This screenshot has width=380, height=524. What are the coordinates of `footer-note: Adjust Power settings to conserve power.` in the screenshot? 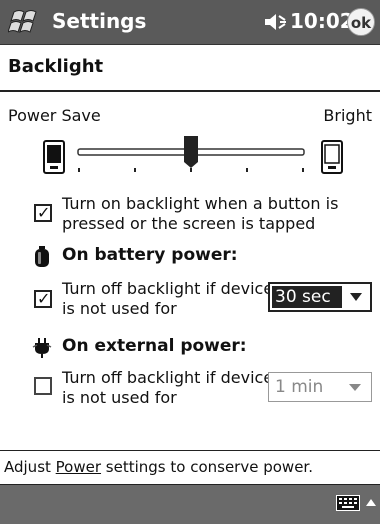 It's located at (158, 467).